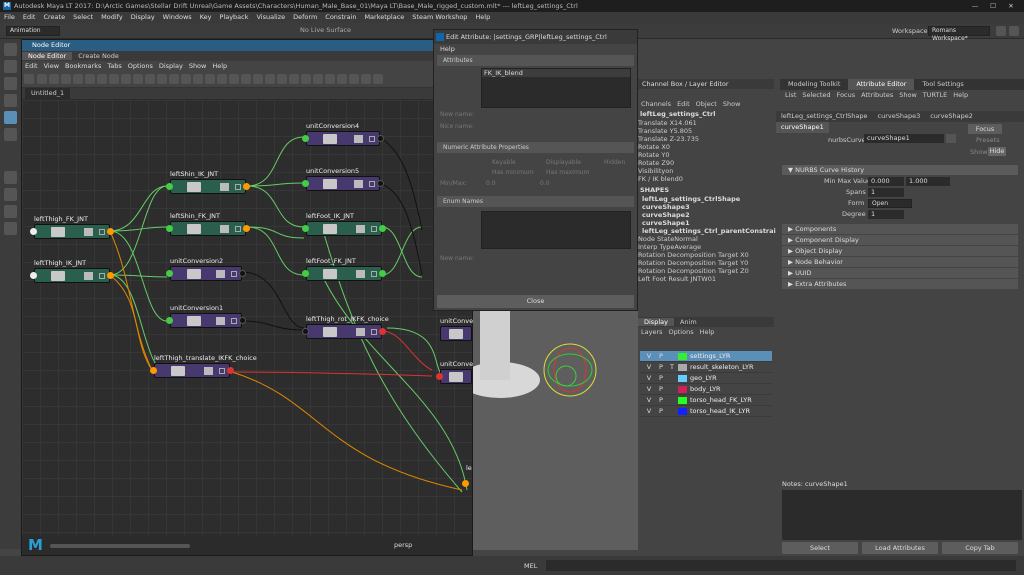  I want to click on menu-deform: Deform, so click(305, 17).